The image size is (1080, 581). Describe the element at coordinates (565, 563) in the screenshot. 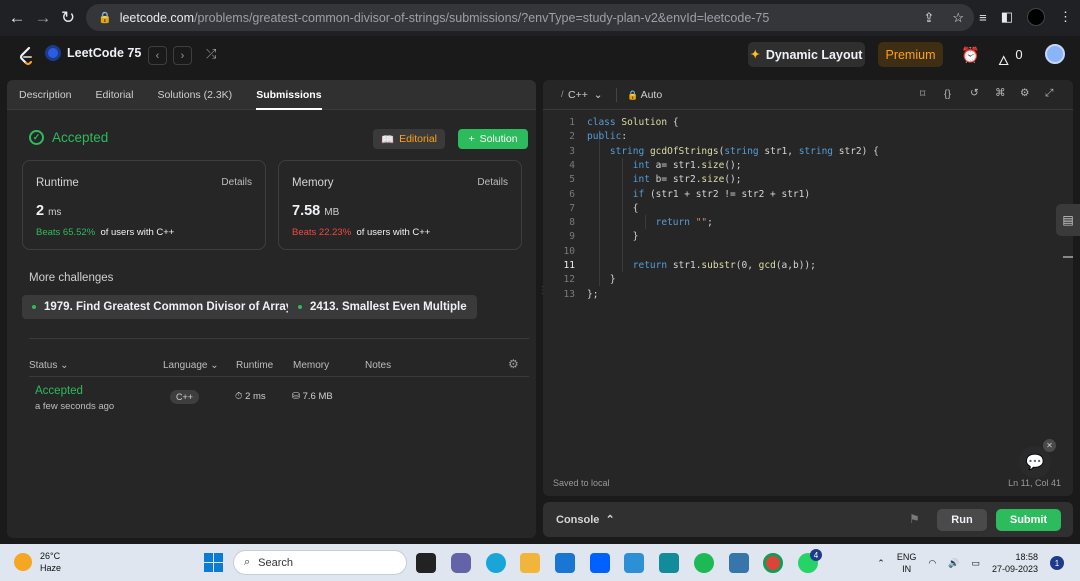

I see `mail-icon` at that location.